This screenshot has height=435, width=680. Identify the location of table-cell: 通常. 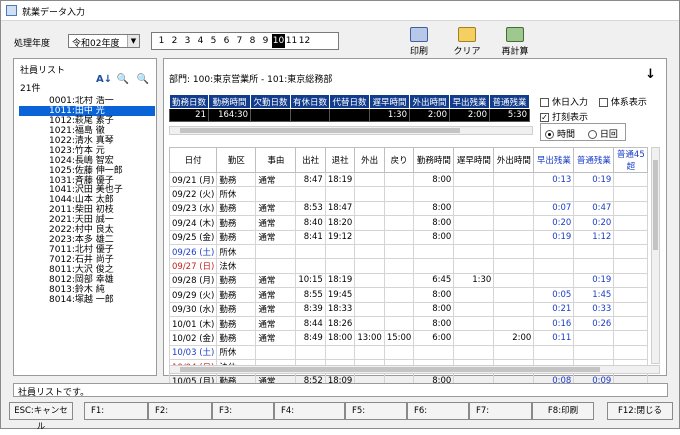
(276, 237).